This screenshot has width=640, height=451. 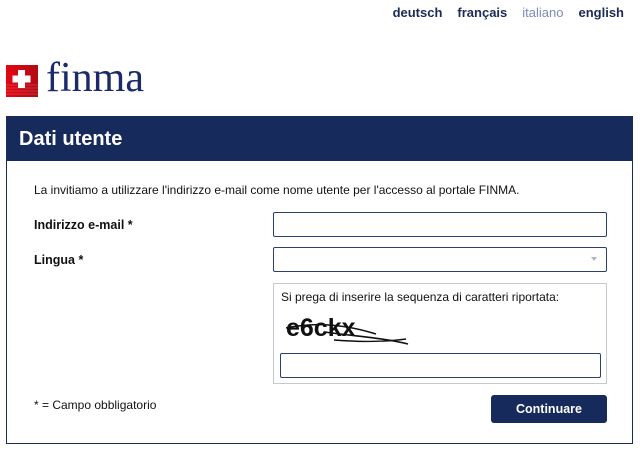 I want to click on language-select, so click(x=440, y=259).